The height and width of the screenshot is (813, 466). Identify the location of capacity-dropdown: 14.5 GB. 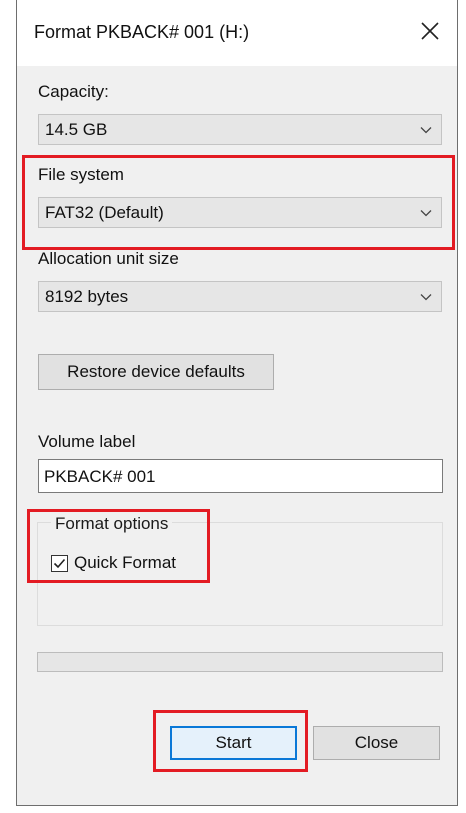
(240, 129).